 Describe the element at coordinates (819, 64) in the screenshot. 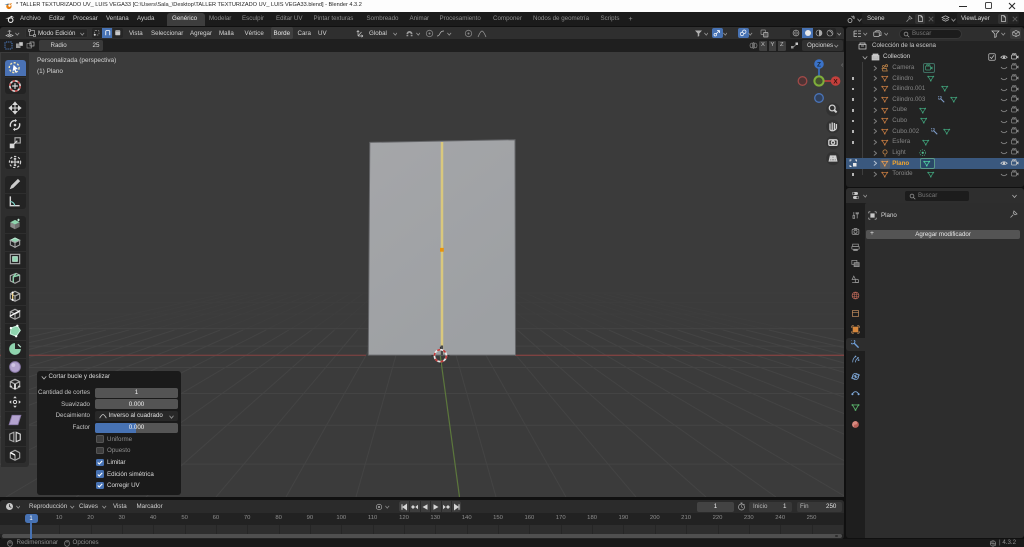

I see `svg-text: Z` at that location.